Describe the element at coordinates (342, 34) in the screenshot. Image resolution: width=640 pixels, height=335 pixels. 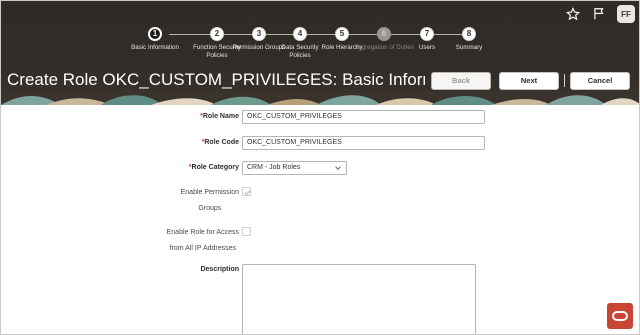
I see `train-step-number: 5` at that location.